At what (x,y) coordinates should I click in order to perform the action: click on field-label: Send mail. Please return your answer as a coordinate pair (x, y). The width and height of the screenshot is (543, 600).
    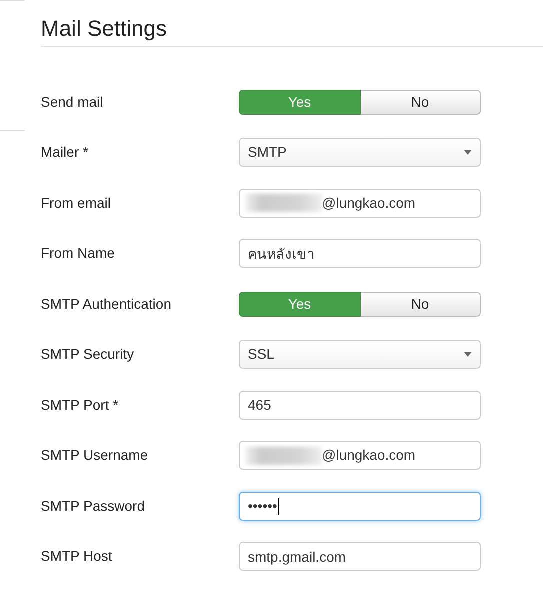
    Looking at the image, I should click on (72, 102).